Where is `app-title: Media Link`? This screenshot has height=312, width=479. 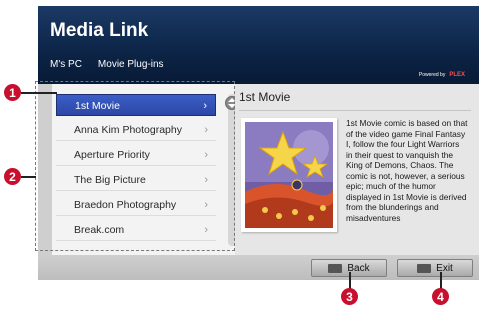
app-title: Media Link is located at coordinates (99, 30).